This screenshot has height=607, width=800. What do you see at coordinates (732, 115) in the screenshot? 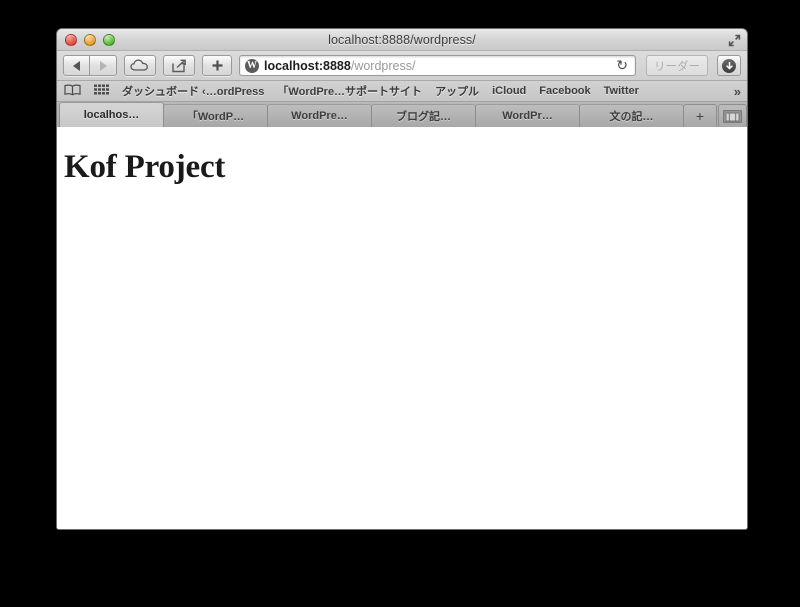
I see `show-all-tabs-icon` at bounding box center [732, 115].